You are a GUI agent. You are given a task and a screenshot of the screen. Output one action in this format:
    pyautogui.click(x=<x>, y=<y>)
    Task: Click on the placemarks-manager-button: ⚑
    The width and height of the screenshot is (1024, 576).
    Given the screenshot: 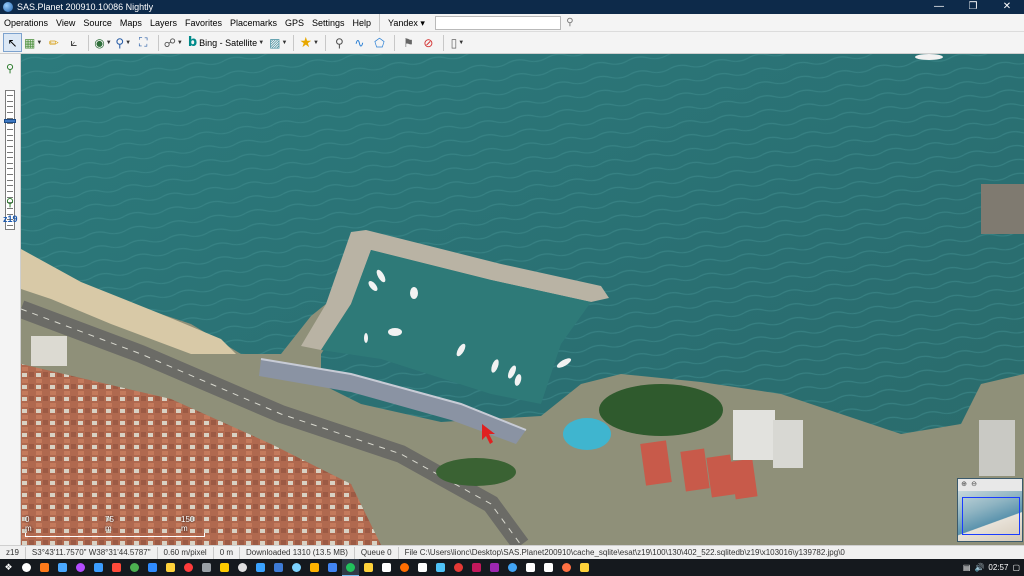 What is the action you would take?
    pyautogui.click(x=408, y=42)
    